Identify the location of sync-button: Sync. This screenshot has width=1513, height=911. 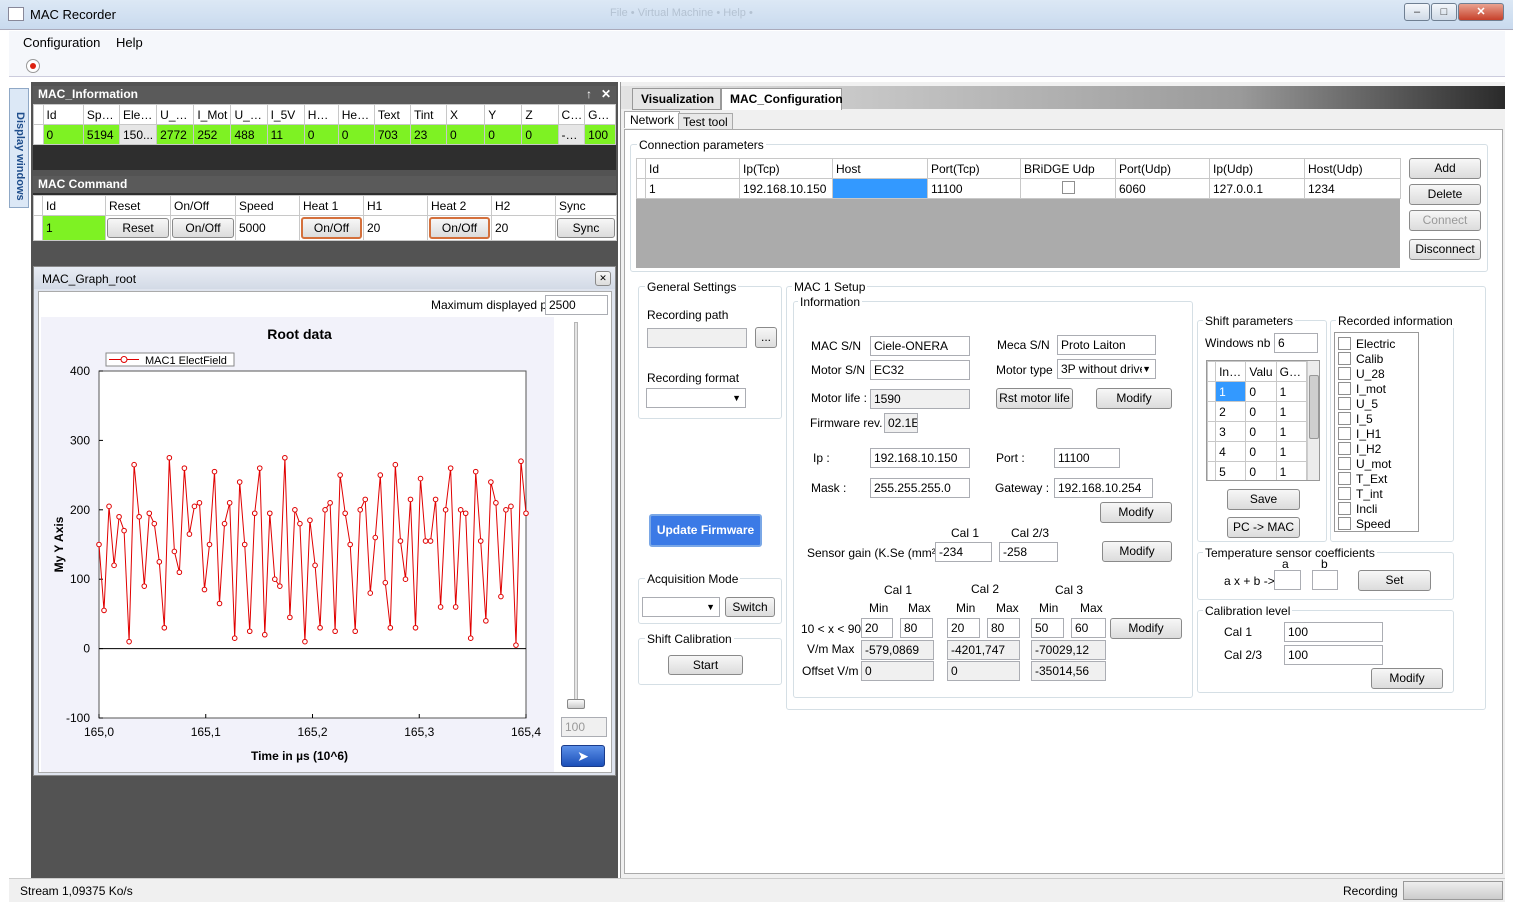
(586, 228).